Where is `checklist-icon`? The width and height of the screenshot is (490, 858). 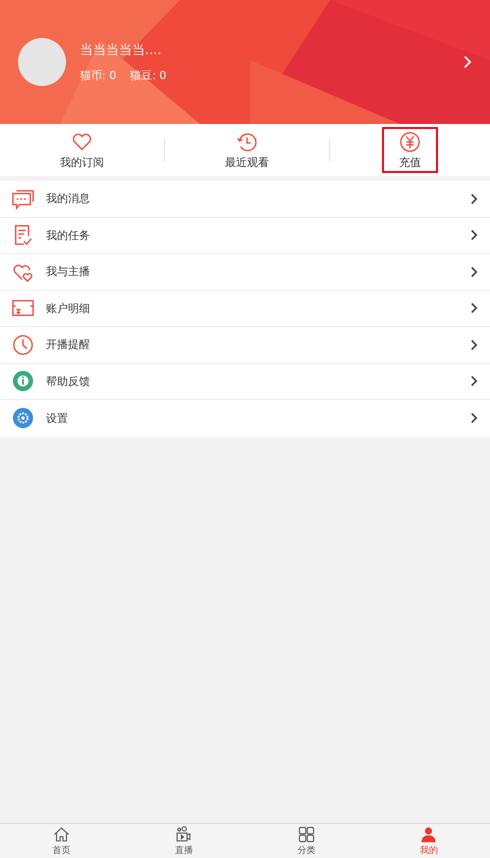
checklist-icon is located at coordinates (23, 235).